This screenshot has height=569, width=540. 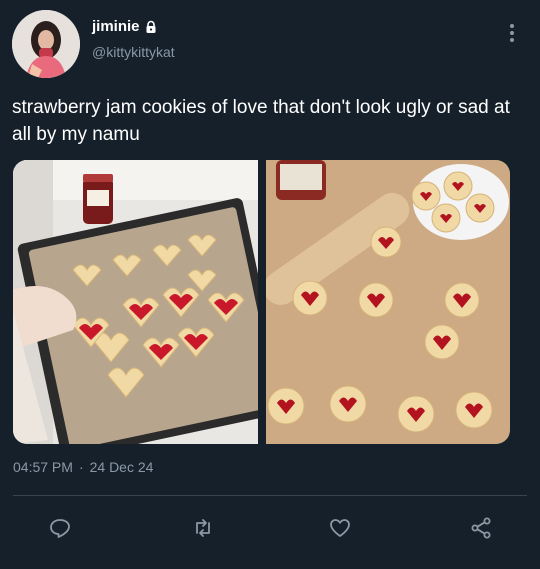 What do you see at coordinates (116, 26) in the screenshot?
I see `display-name: jiminie` at bounding box center [116, 26].